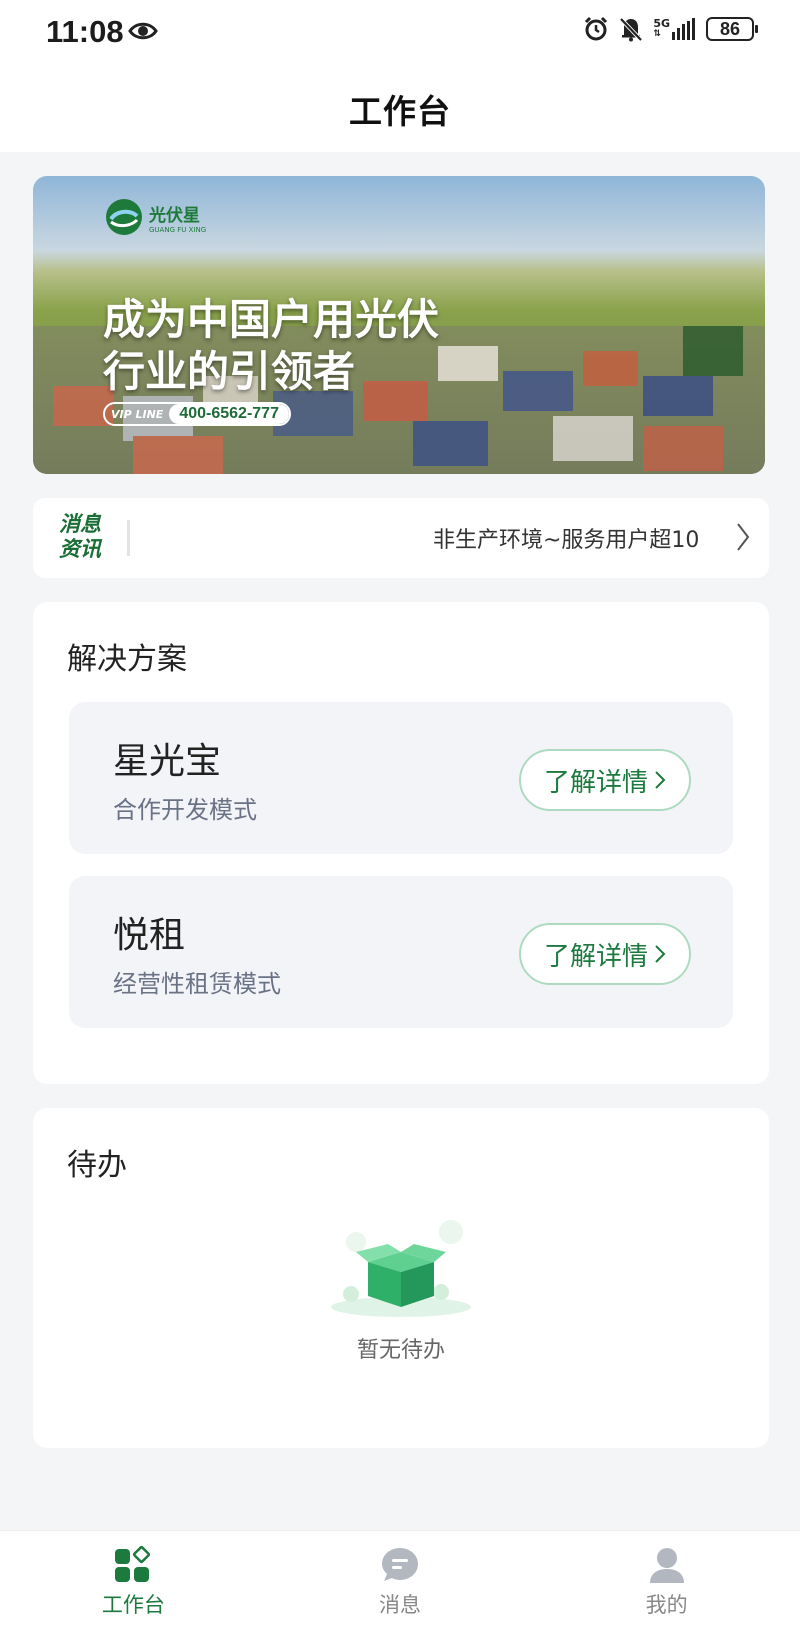  I want to click on eye-icon, so click(143, 31).